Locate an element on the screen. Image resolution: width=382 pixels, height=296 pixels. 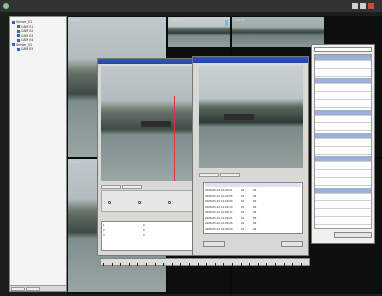
tree-item: Server_02 is located at coordinates (22, 45).